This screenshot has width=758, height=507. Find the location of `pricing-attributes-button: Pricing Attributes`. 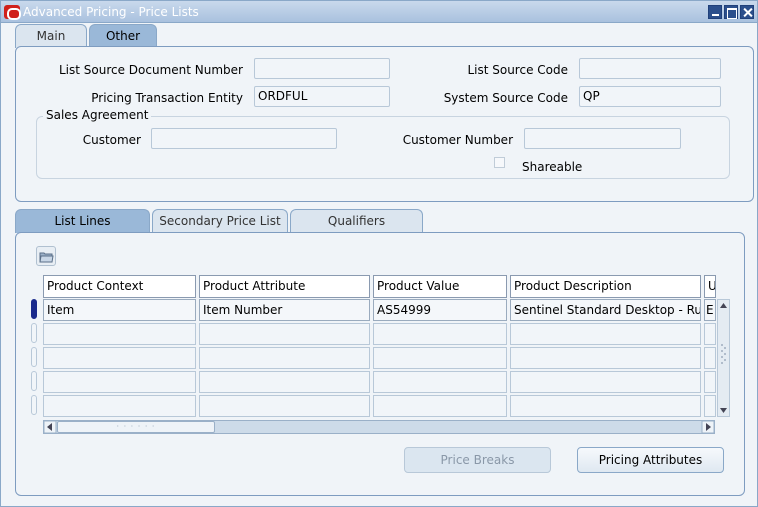

pricing-attributes-button: Pricing Attributes is located at coordinates (650, 460).